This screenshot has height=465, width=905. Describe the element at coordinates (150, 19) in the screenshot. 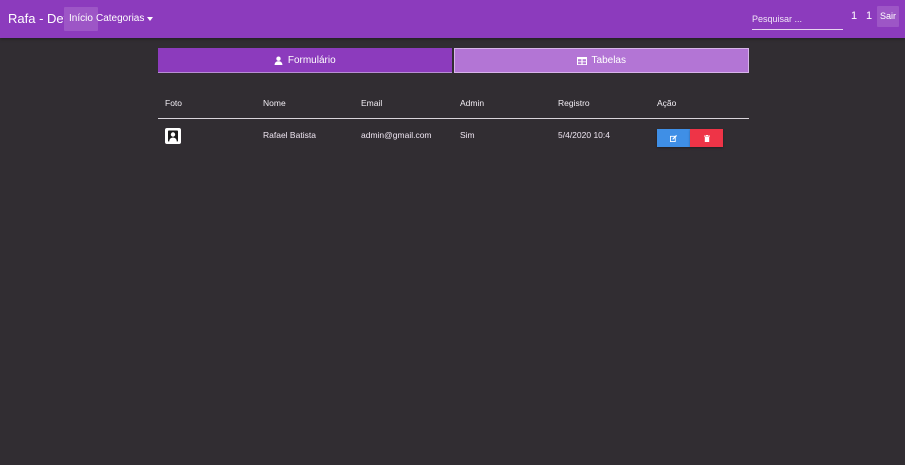

I see `chevron-down-icon` at that location.